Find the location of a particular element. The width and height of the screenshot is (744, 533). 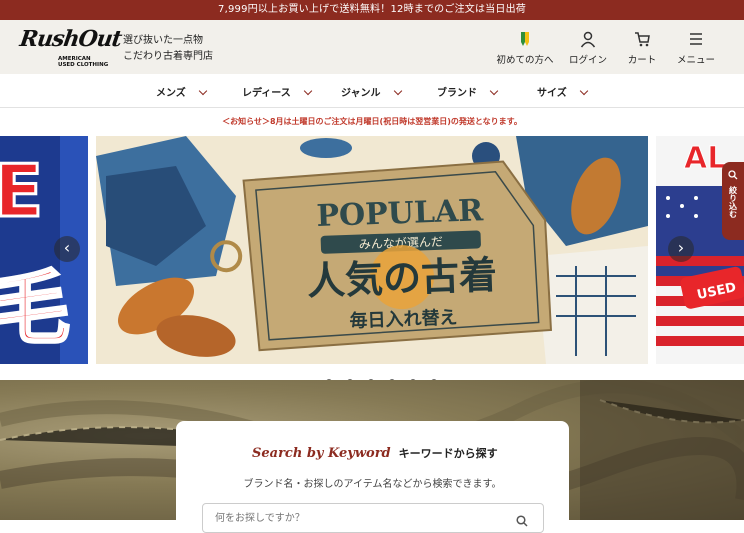

carousel-prev-button: ‹ is located at coordinates (67, 249).